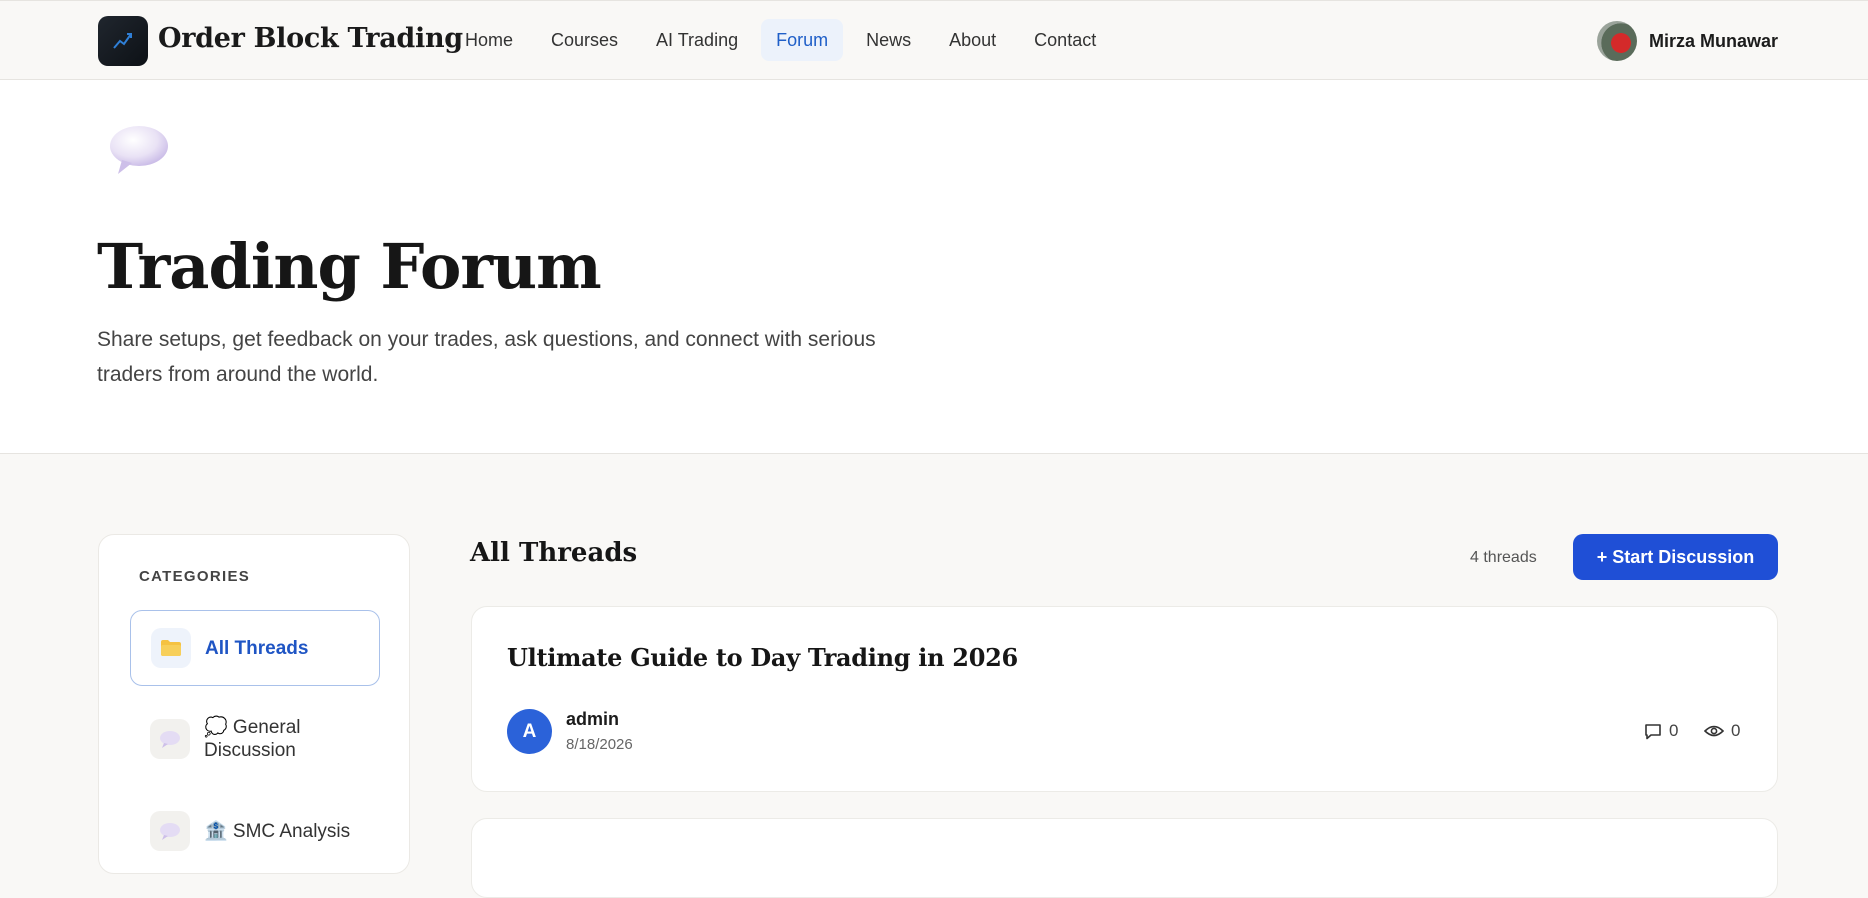 This screenshot has width=1868, height=898. I want to click on nav-about: About, so click(972, 40).